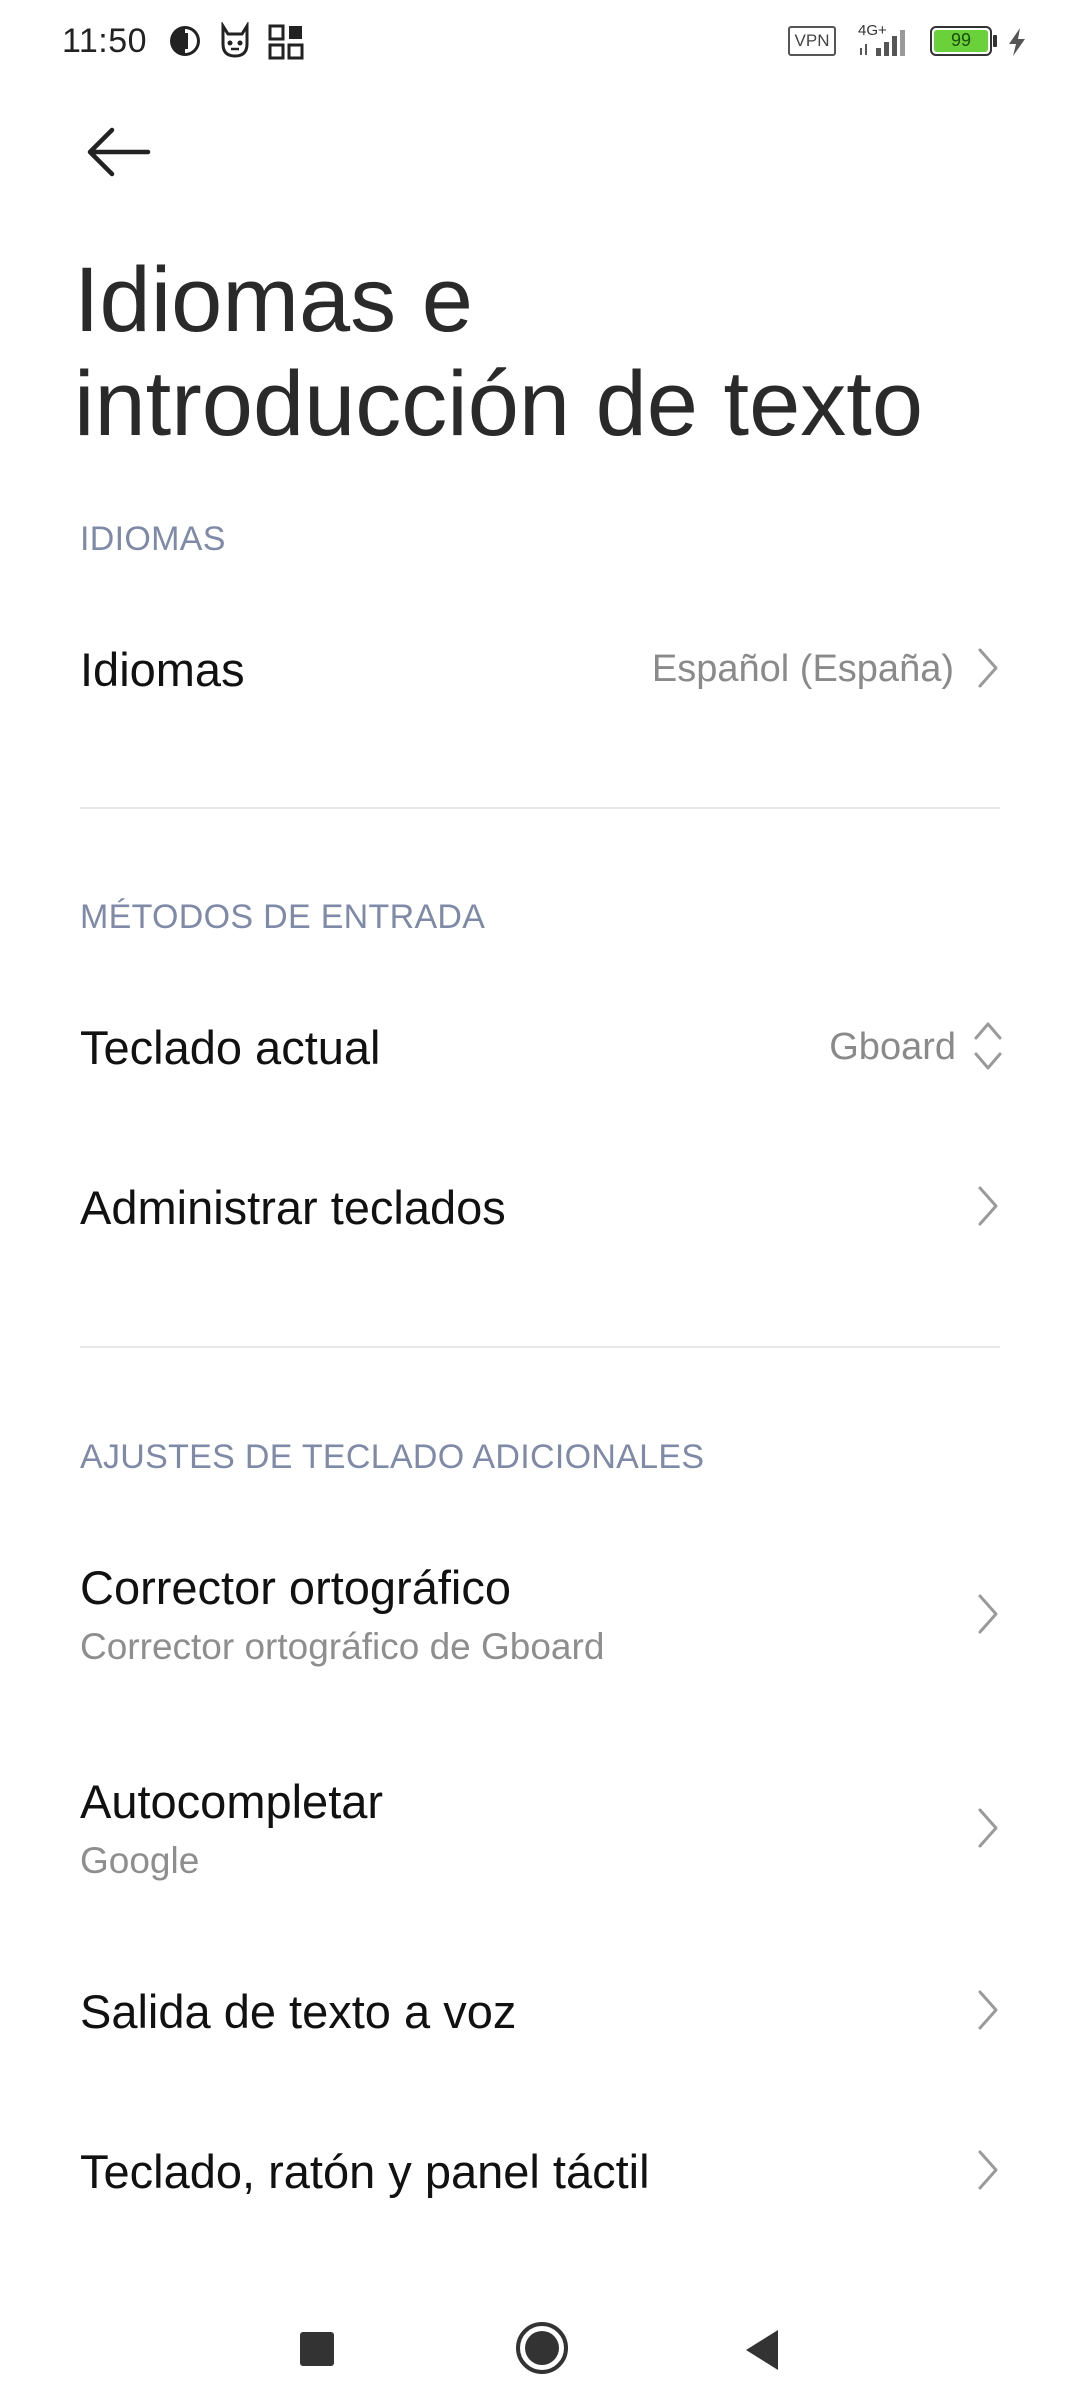 The image size is (1080, 2400). I want to click on vpn-label: VPN, so click(812, 40).